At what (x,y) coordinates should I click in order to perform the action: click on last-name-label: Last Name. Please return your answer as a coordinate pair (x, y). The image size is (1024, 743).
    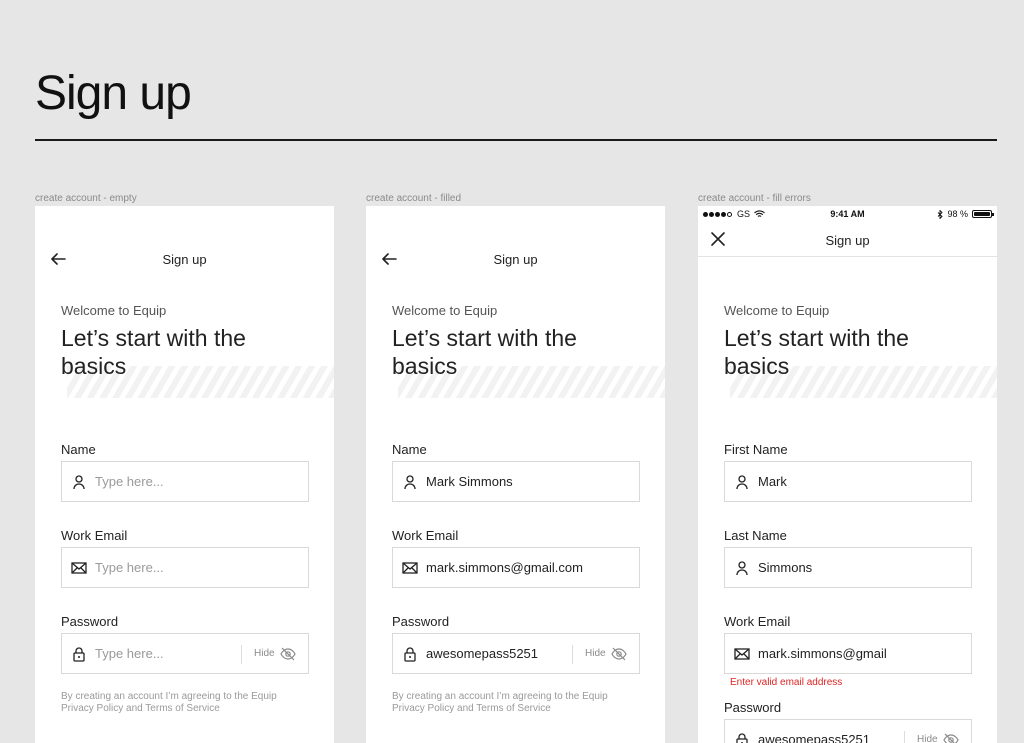
    Looking at the image, I should click on (755, 535).